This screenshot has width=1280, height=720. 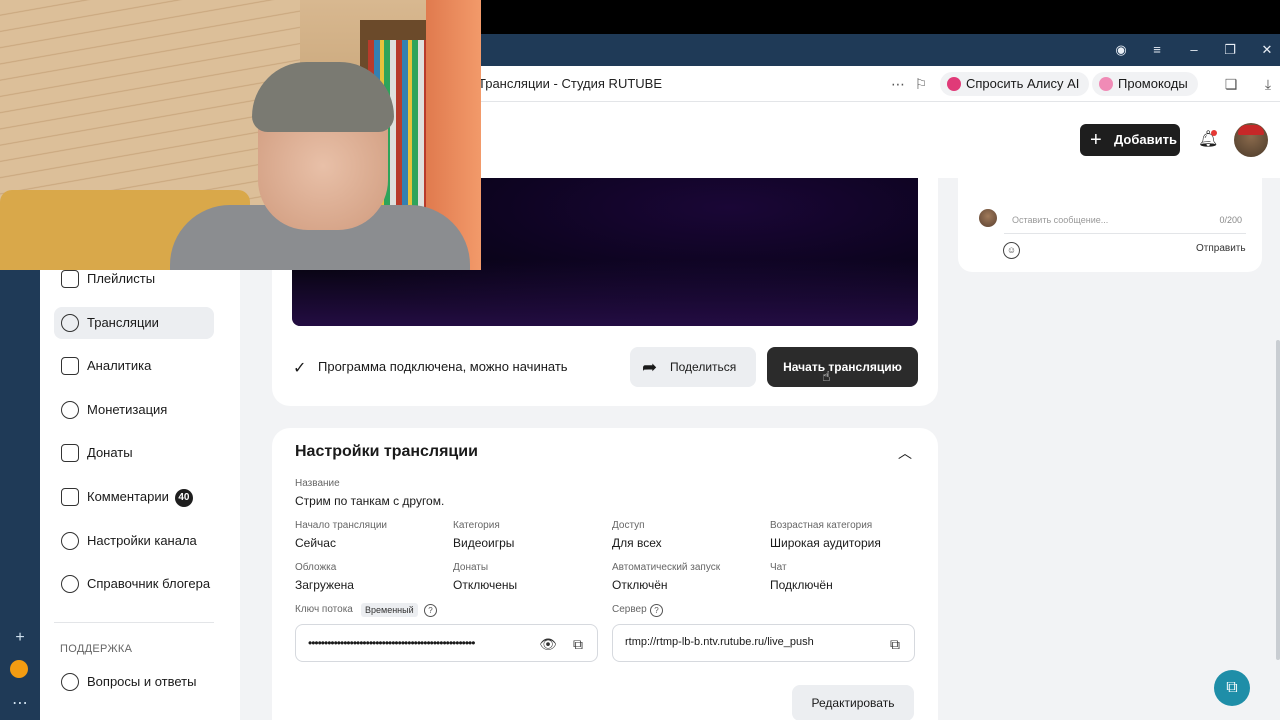 I want to click on add-button: + Добавить, so click(x=1130, y=140).